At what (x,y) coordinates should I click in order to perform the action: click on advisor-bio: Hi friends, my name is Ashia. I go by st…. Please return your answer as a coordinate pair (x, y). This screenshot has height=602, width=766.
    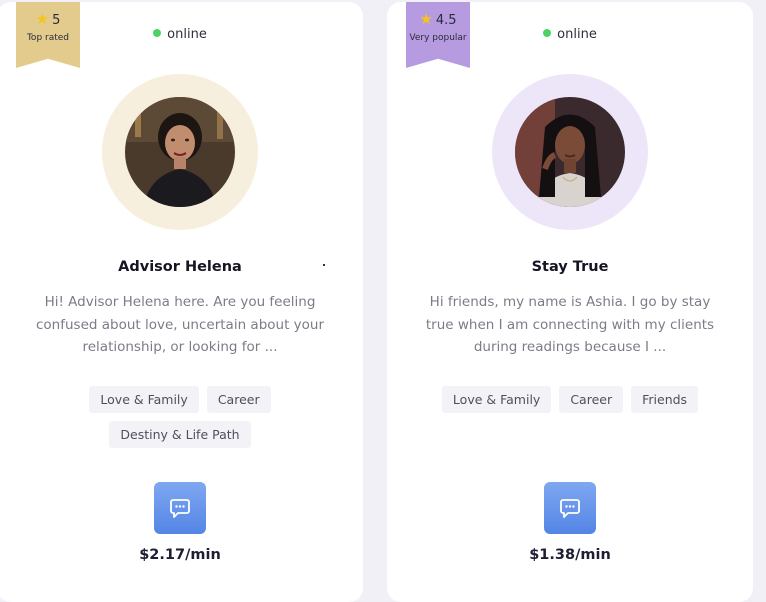
    Looking at the image, I should click on (570, 324).